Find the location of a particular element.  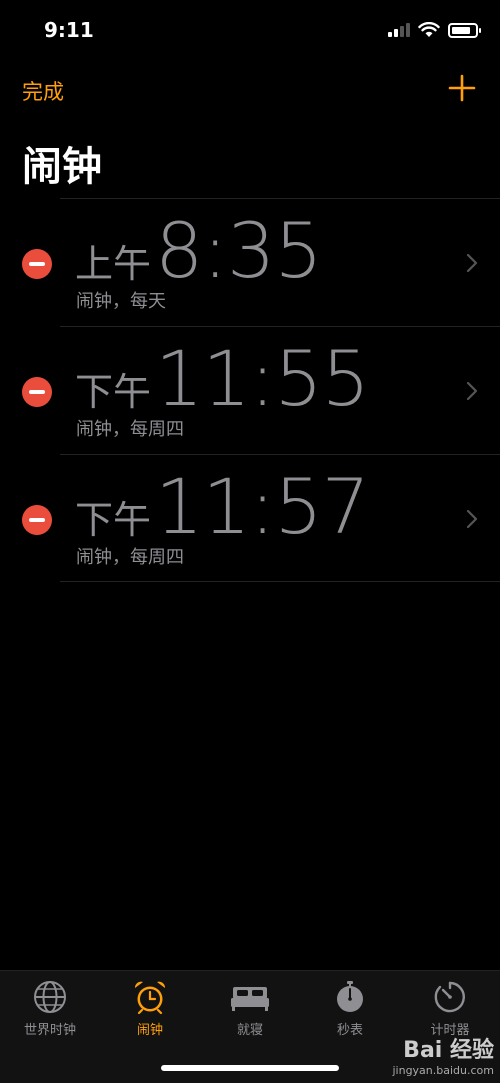

alarm-time: 11:55 is located at coordinates (262, 378).